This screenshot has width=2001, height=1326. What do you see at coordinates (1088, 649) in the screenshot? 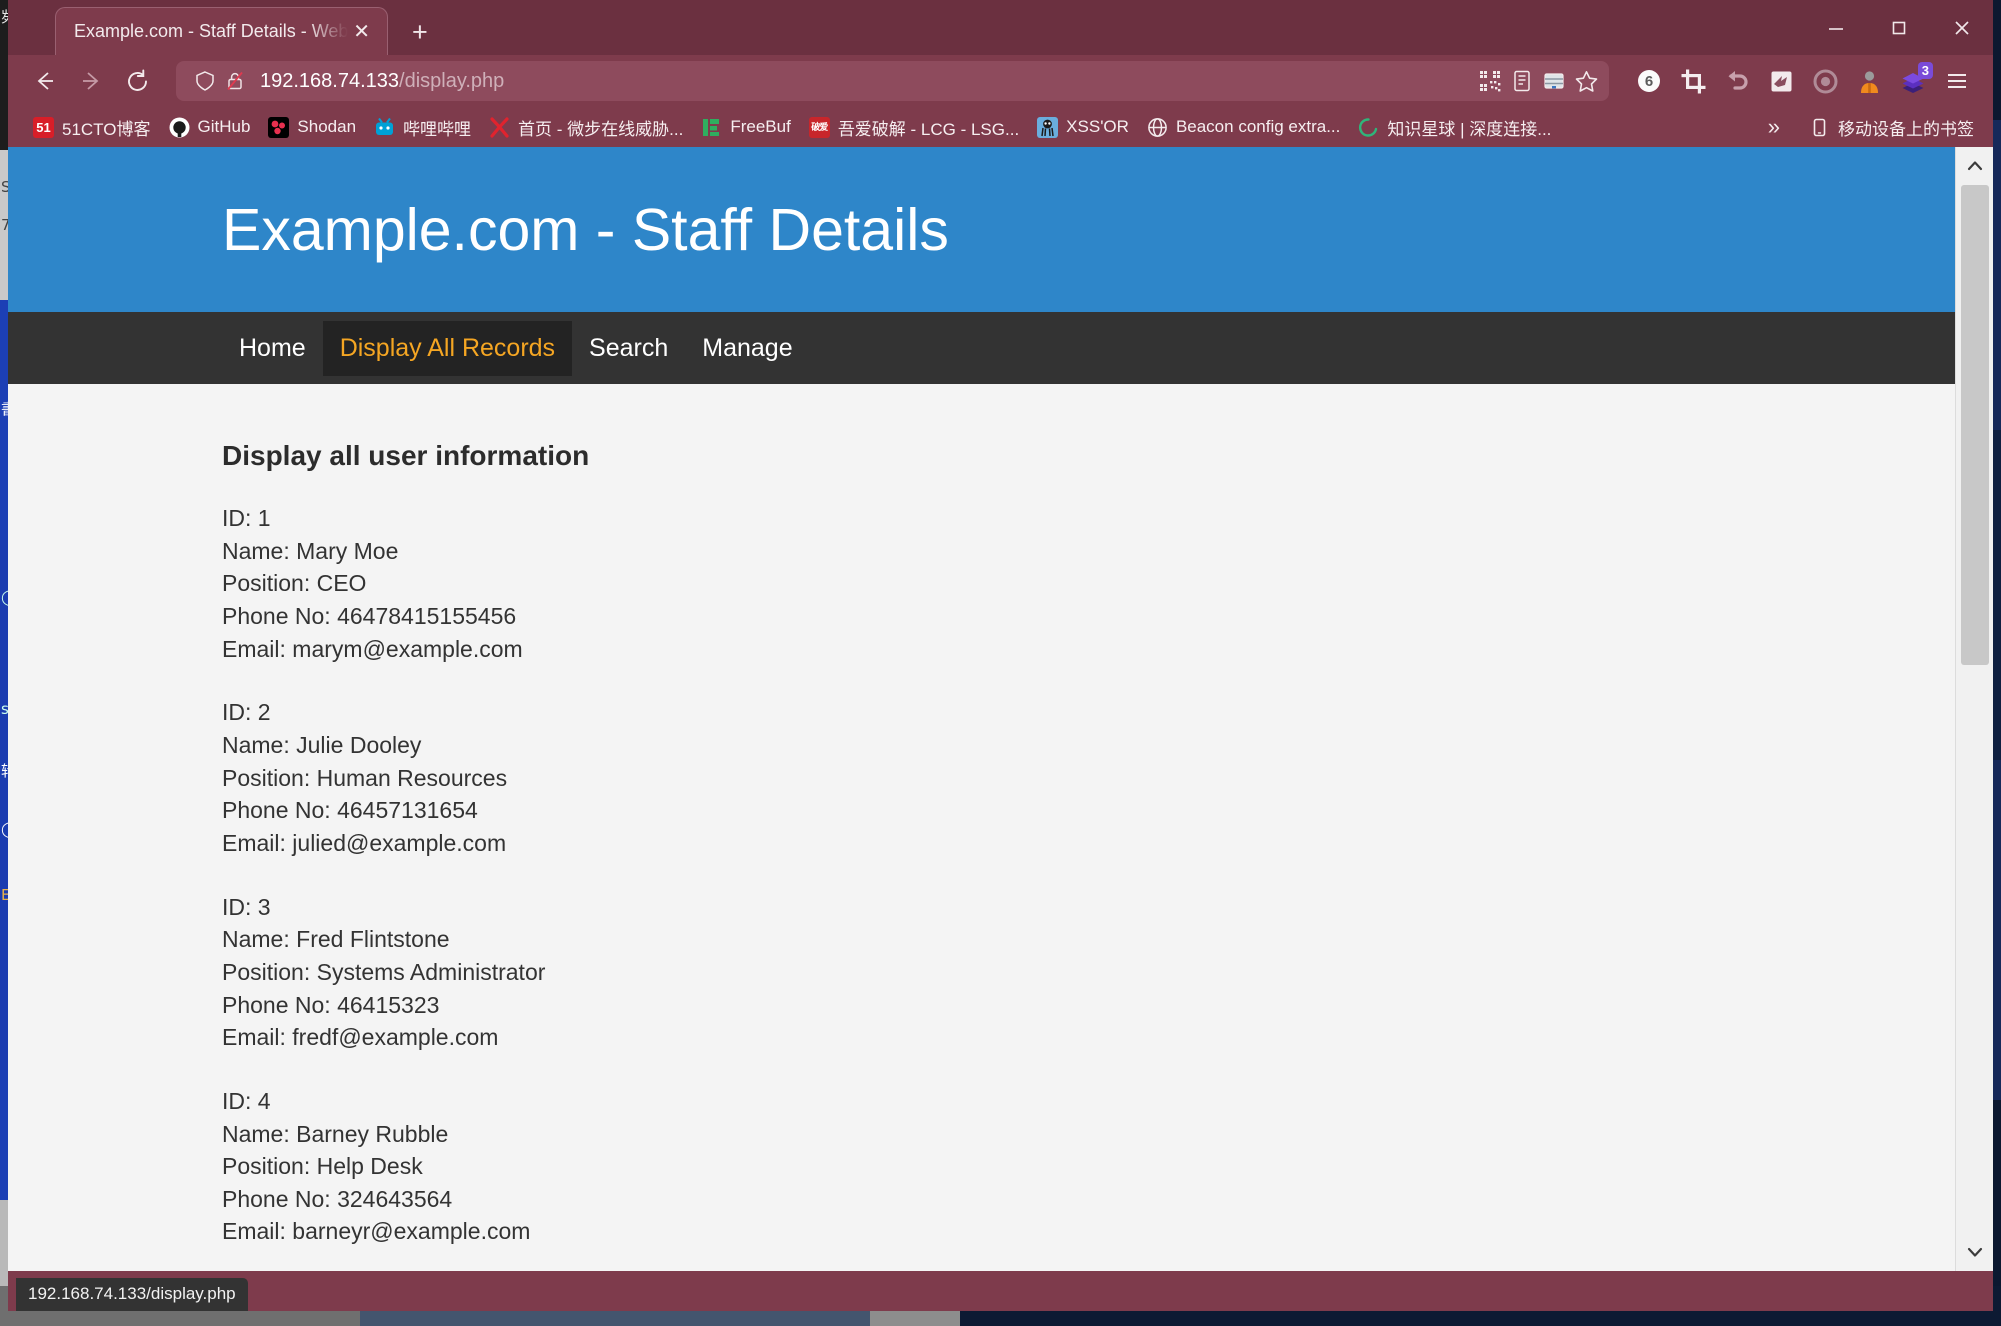
I see `record-email: Email: marym@example.com` at bounding box center [1088, 649].